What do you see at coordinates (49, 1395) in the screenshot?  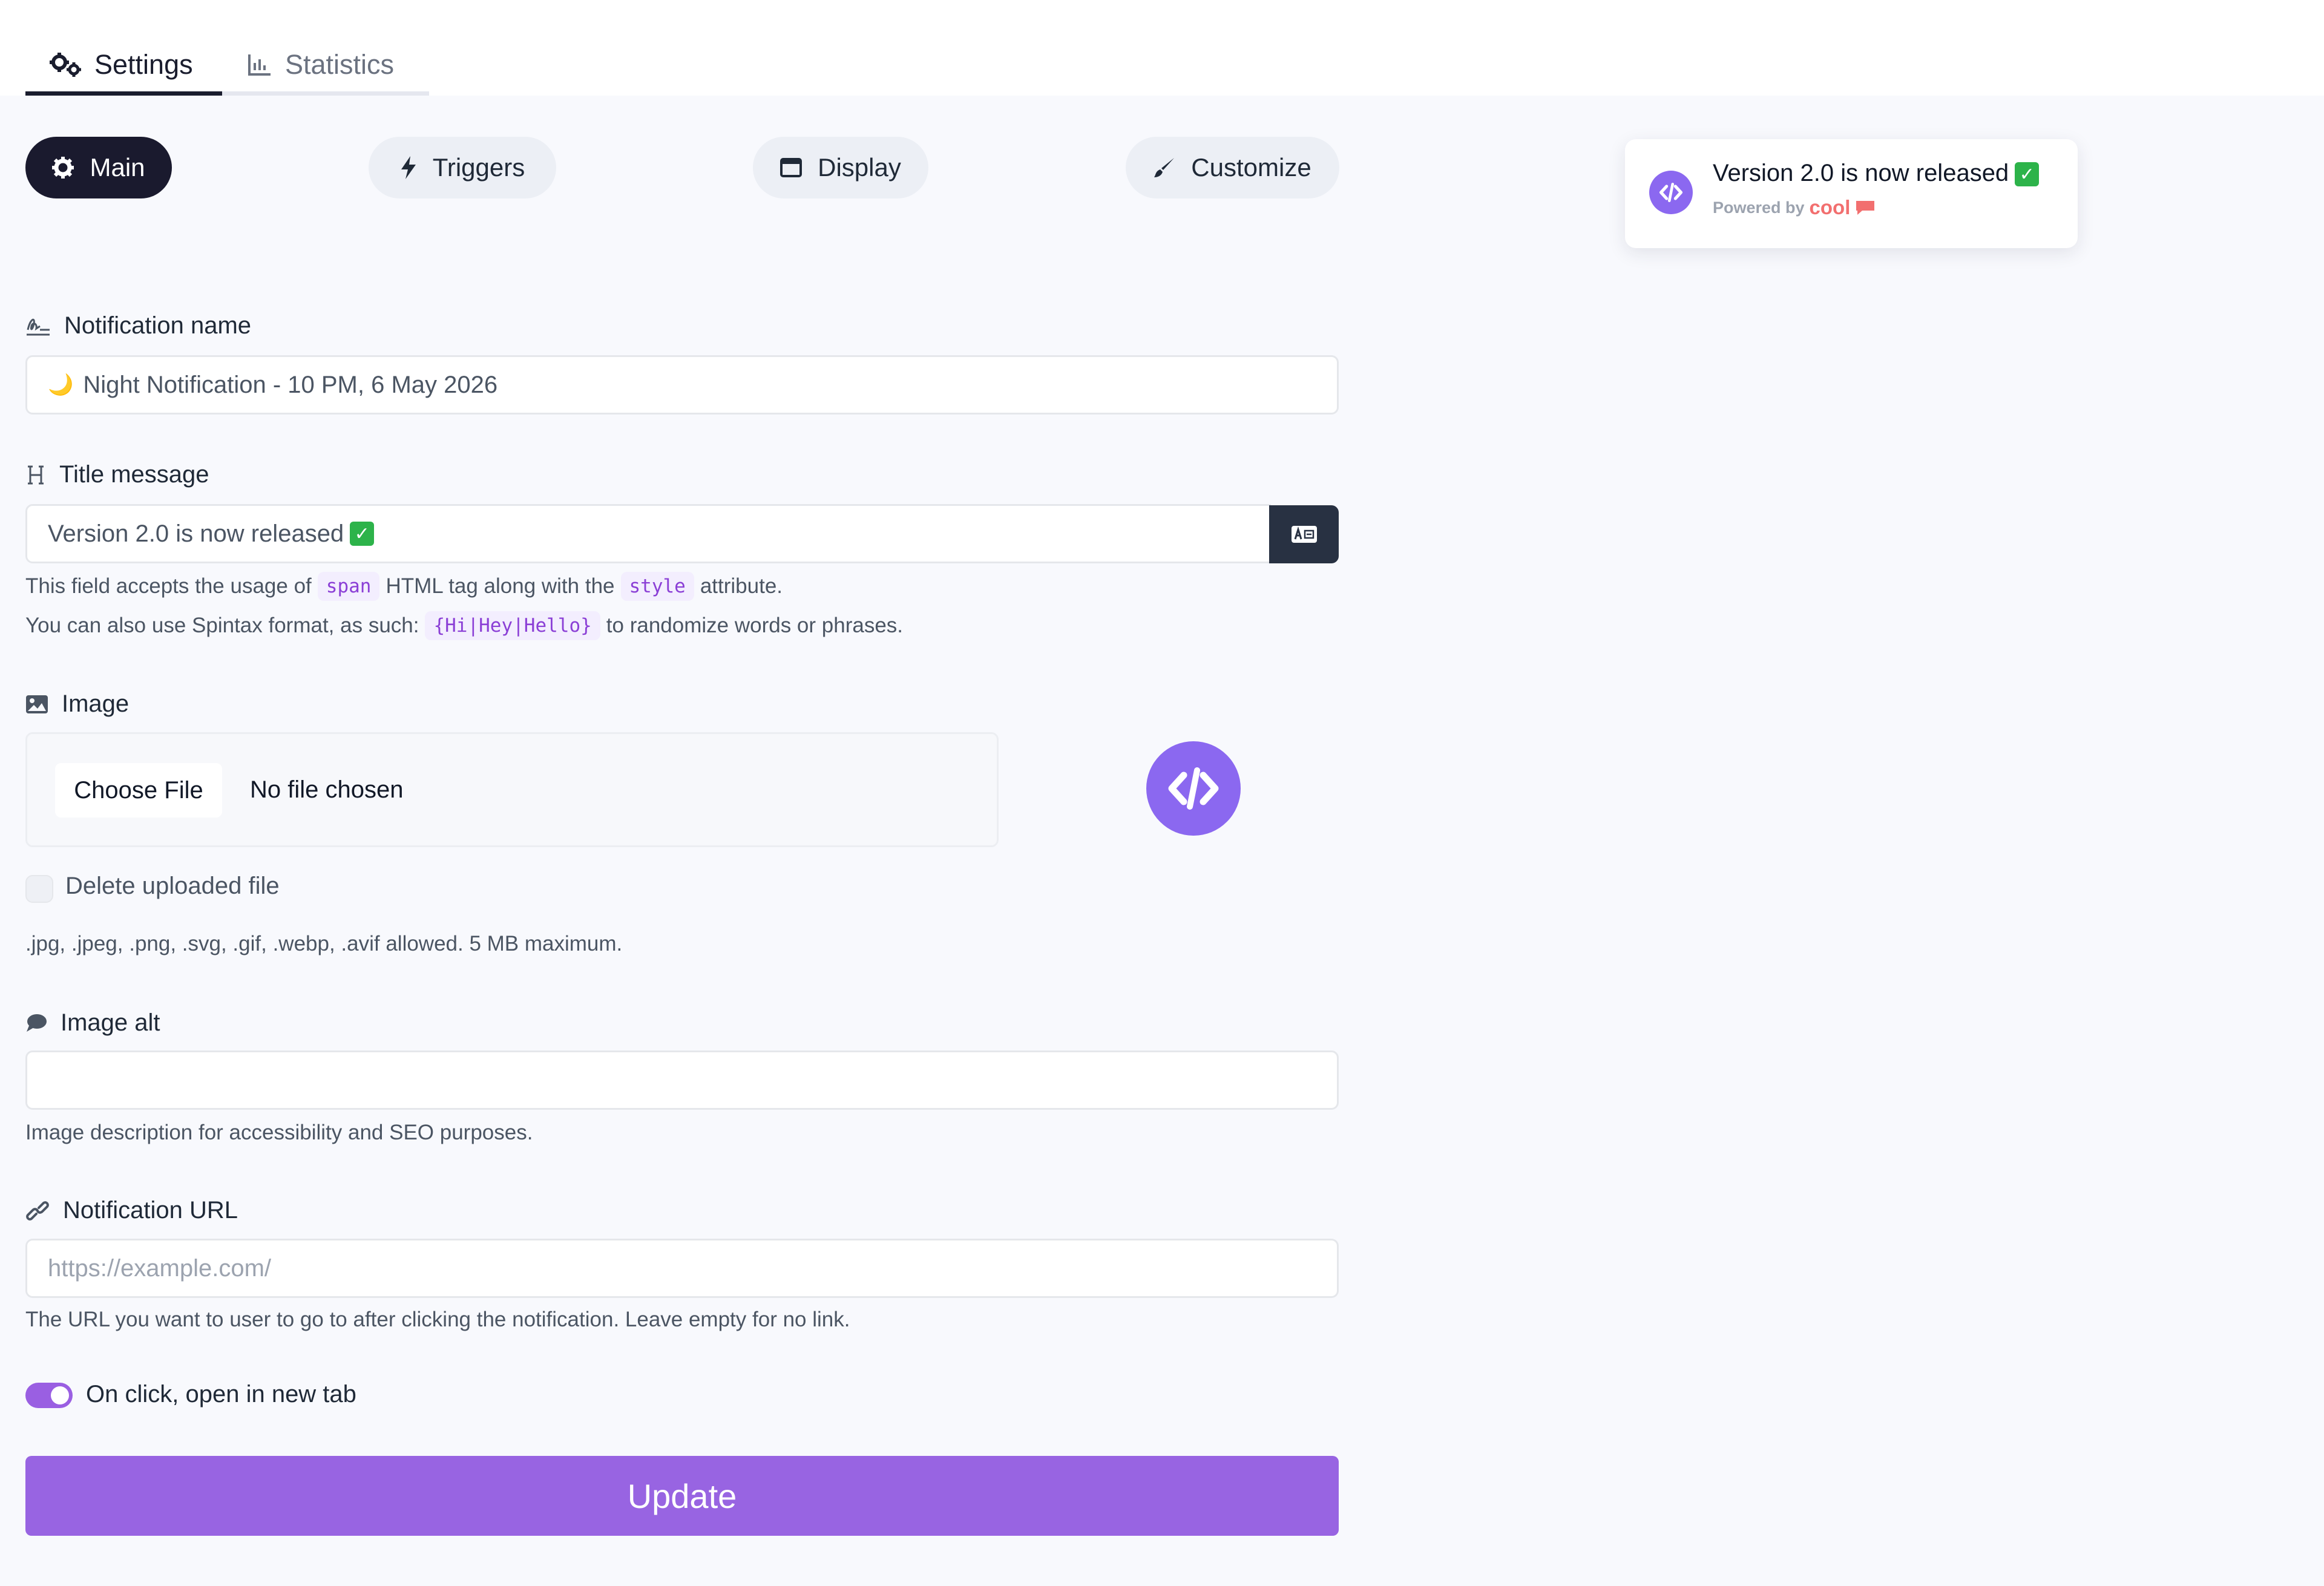 I see `open-in-new-tab-toggle` at bounding box center [49, 1395].